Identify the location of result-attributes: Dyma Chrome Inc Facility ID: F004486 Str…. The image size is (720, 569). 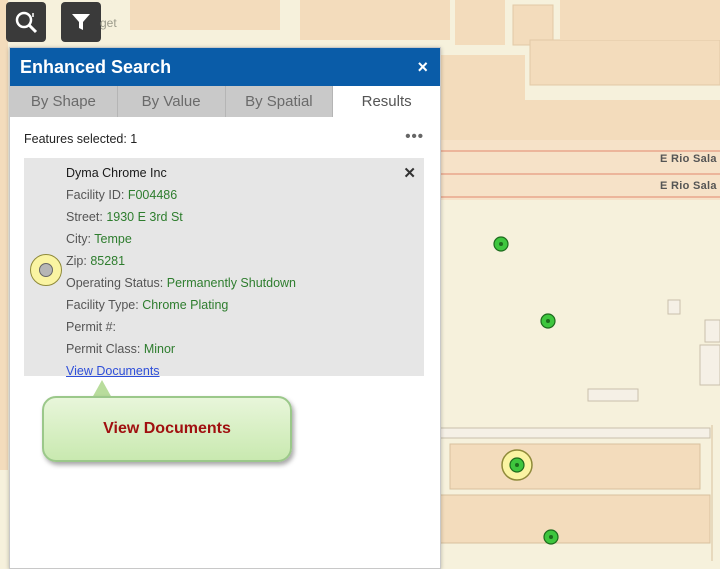
(181, 272).